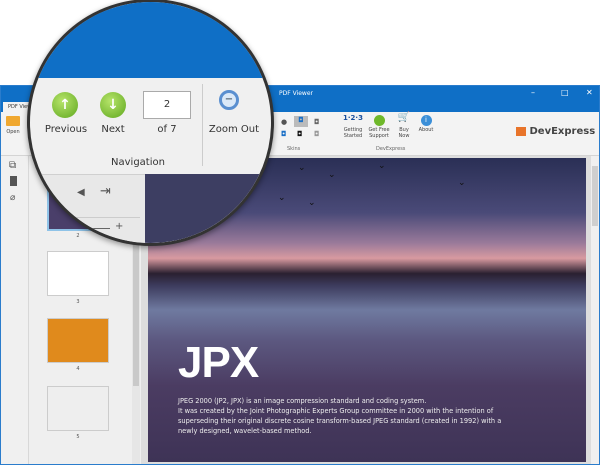 The width and height of the screenshot is (600, 465). Describe the element at coordinates (66, 129) in the screenshot. I see `previous-button: Previous` at that location.